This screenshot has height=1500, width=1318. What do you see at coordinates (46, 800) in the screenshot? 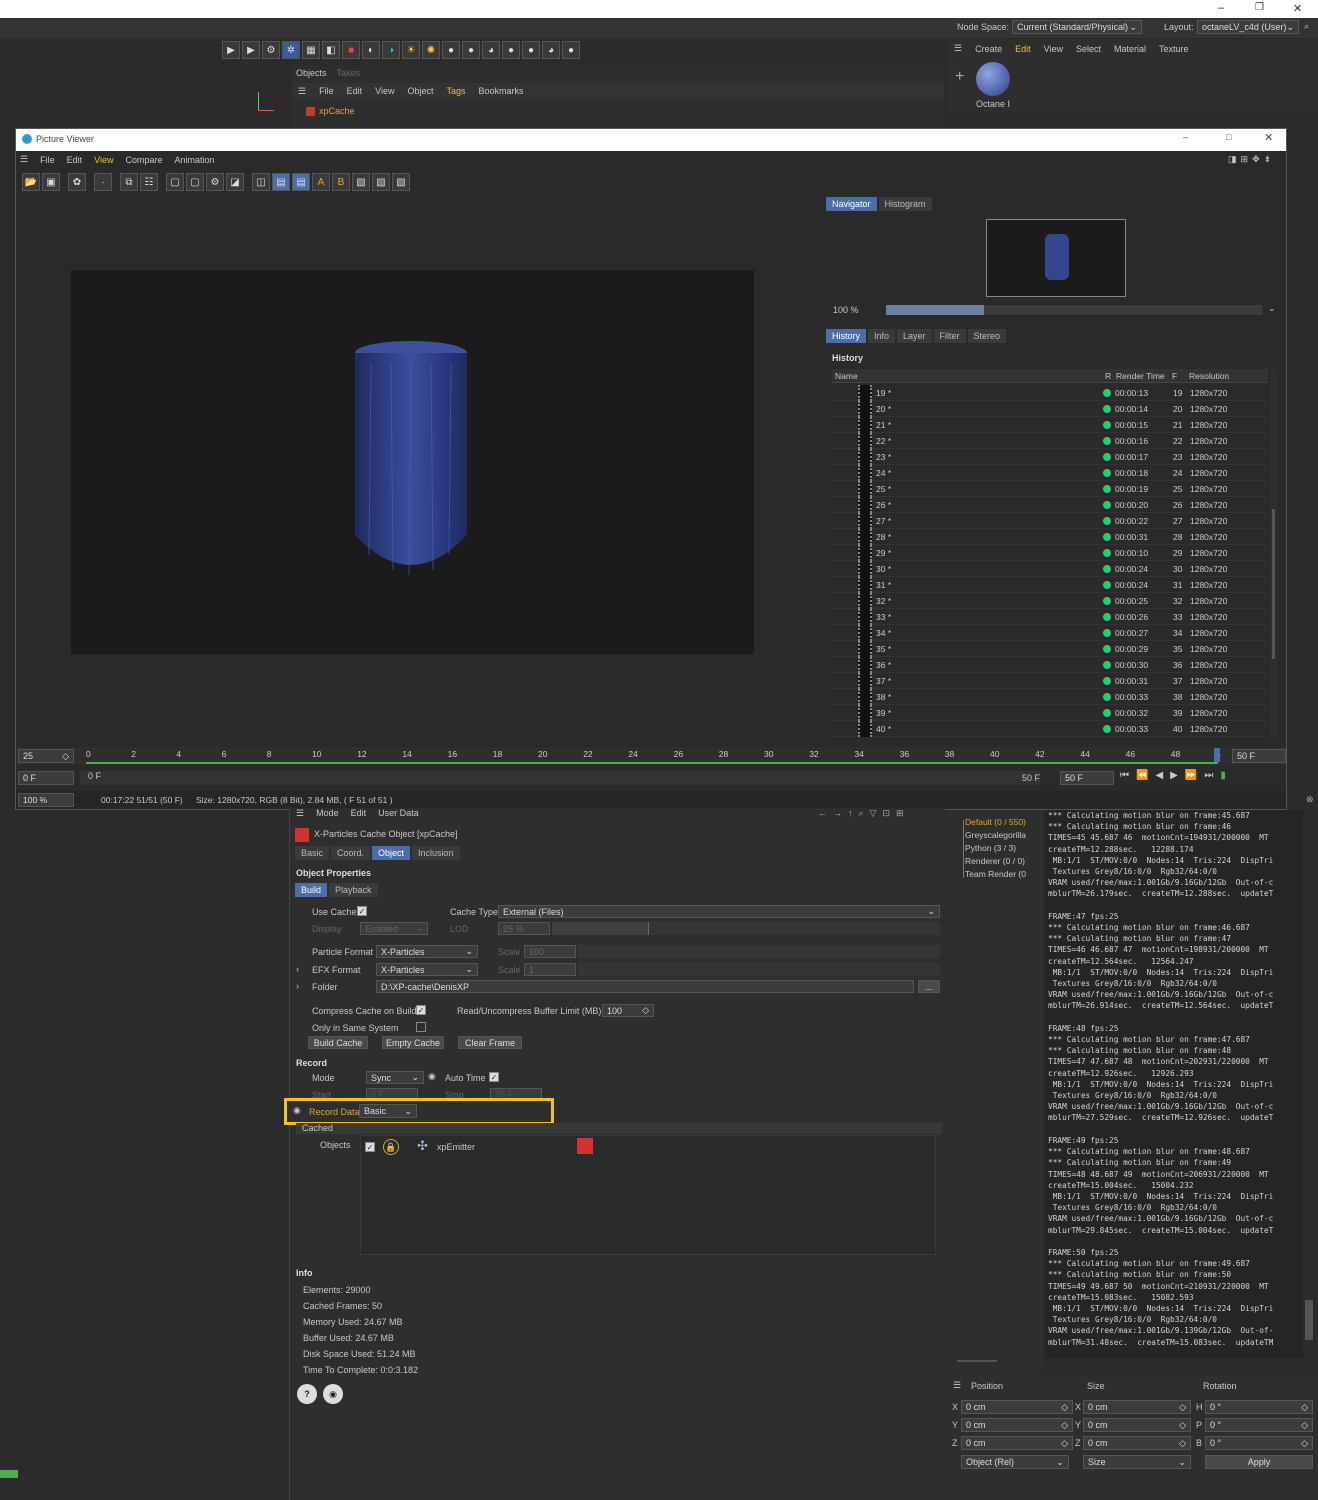
I see `status-zoom-field: 100 %` at bounding box center [46, 800].